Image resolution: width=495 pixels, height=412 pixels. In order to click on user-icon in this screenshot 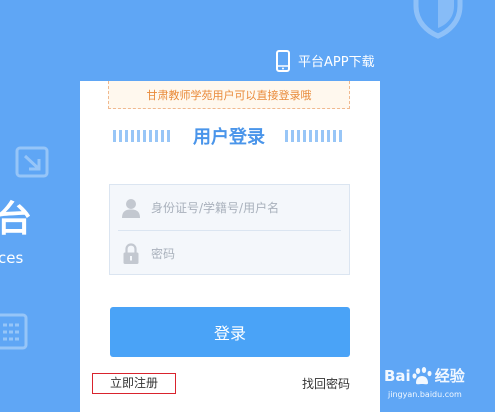, I will do `click(131, 208)`.